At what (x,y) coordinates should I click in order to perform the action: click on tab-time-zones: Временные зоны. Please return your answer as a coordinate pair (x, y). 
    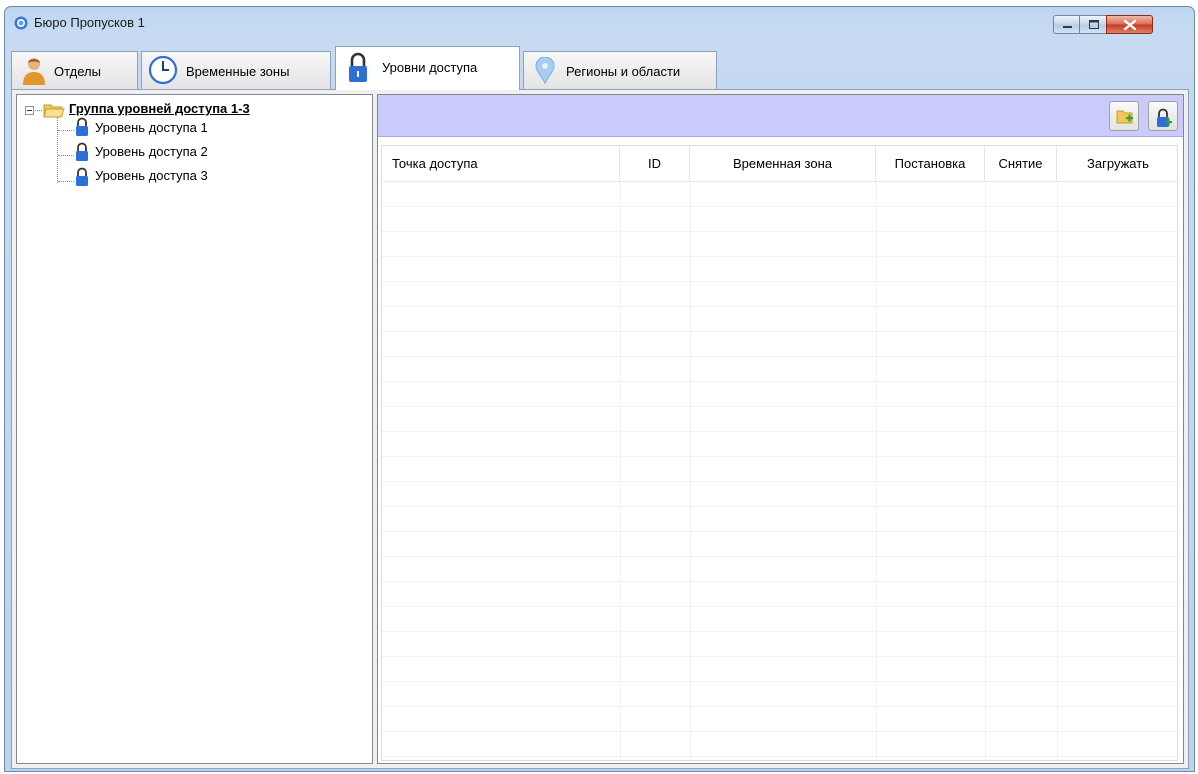
    Looking at the image, I should click on (236, 70).